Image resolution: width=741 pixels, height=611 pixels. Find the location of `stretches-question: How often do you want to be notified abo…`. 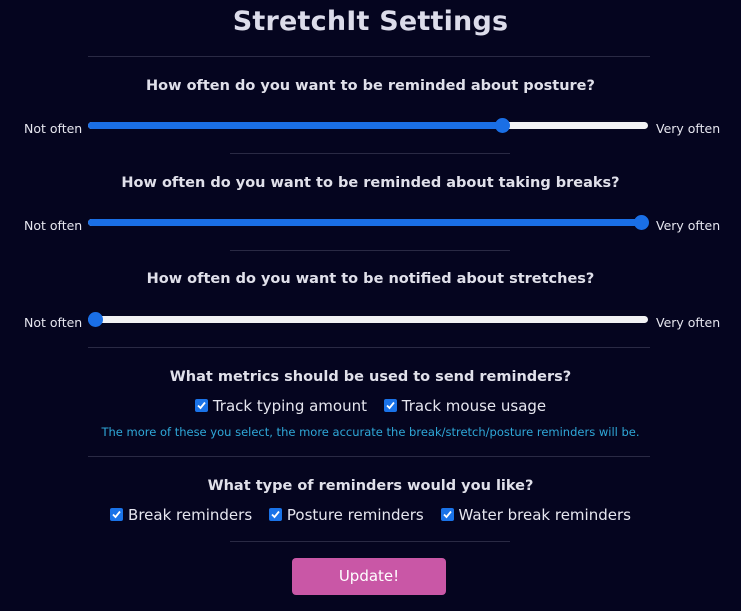

stretches-question: How often do you want to be notified abo… is located at coordinates (370, 279).